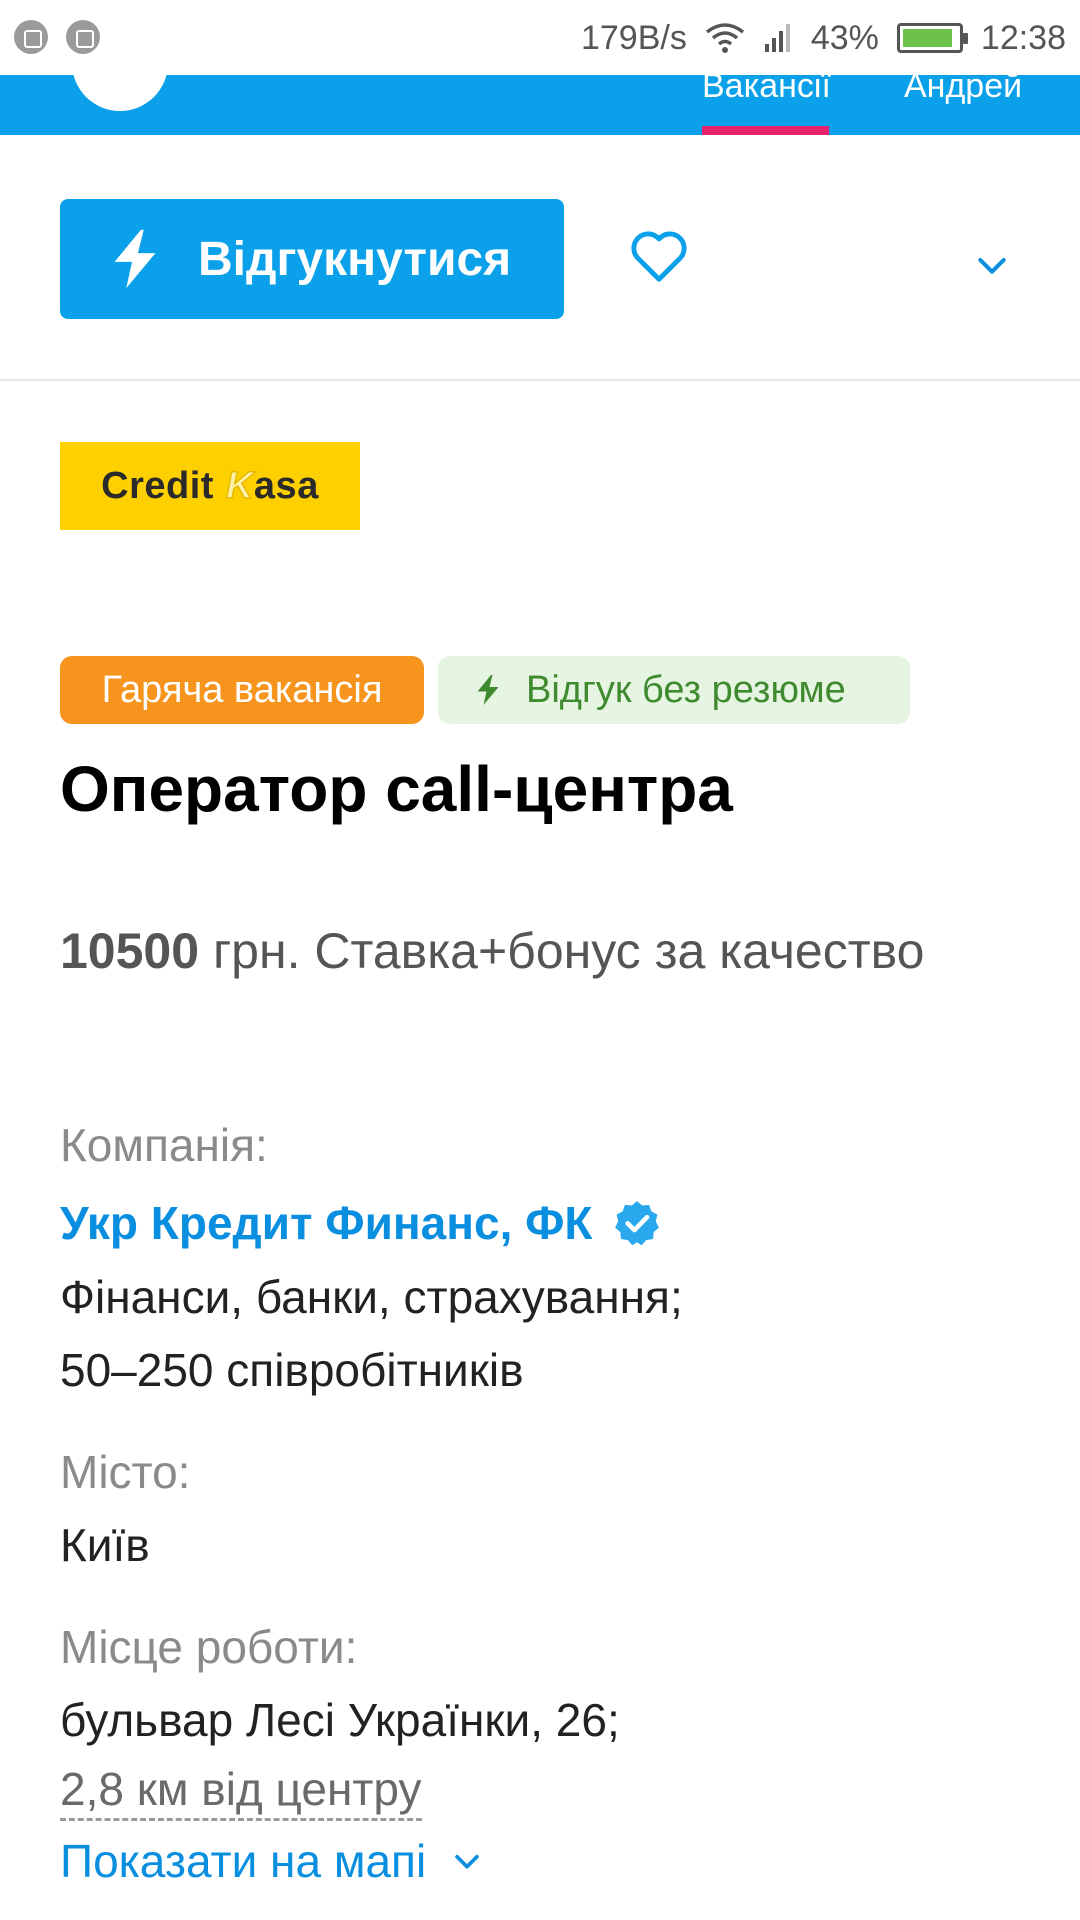 This screenshot has height=1920, width=1080. What do you see at coordinates (777, 38) in the screenshot?
I see `signal-icon` at bounding box center [777, 38].